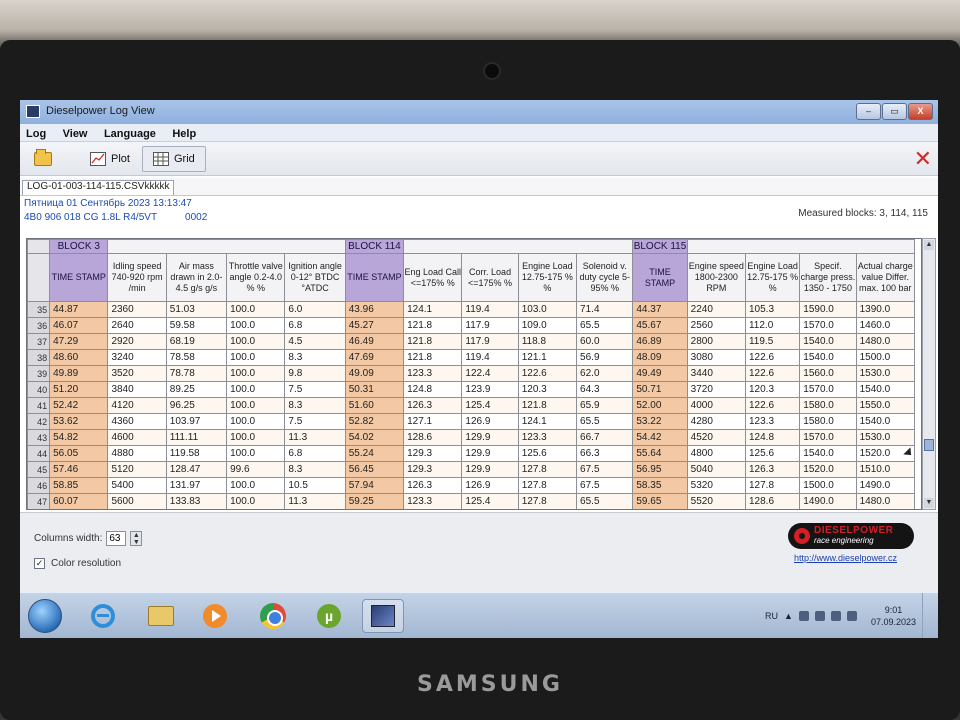  Describe the element at coordinates (828, 357) in the screenshot. I see `table-cell: 1540.0` at that location.